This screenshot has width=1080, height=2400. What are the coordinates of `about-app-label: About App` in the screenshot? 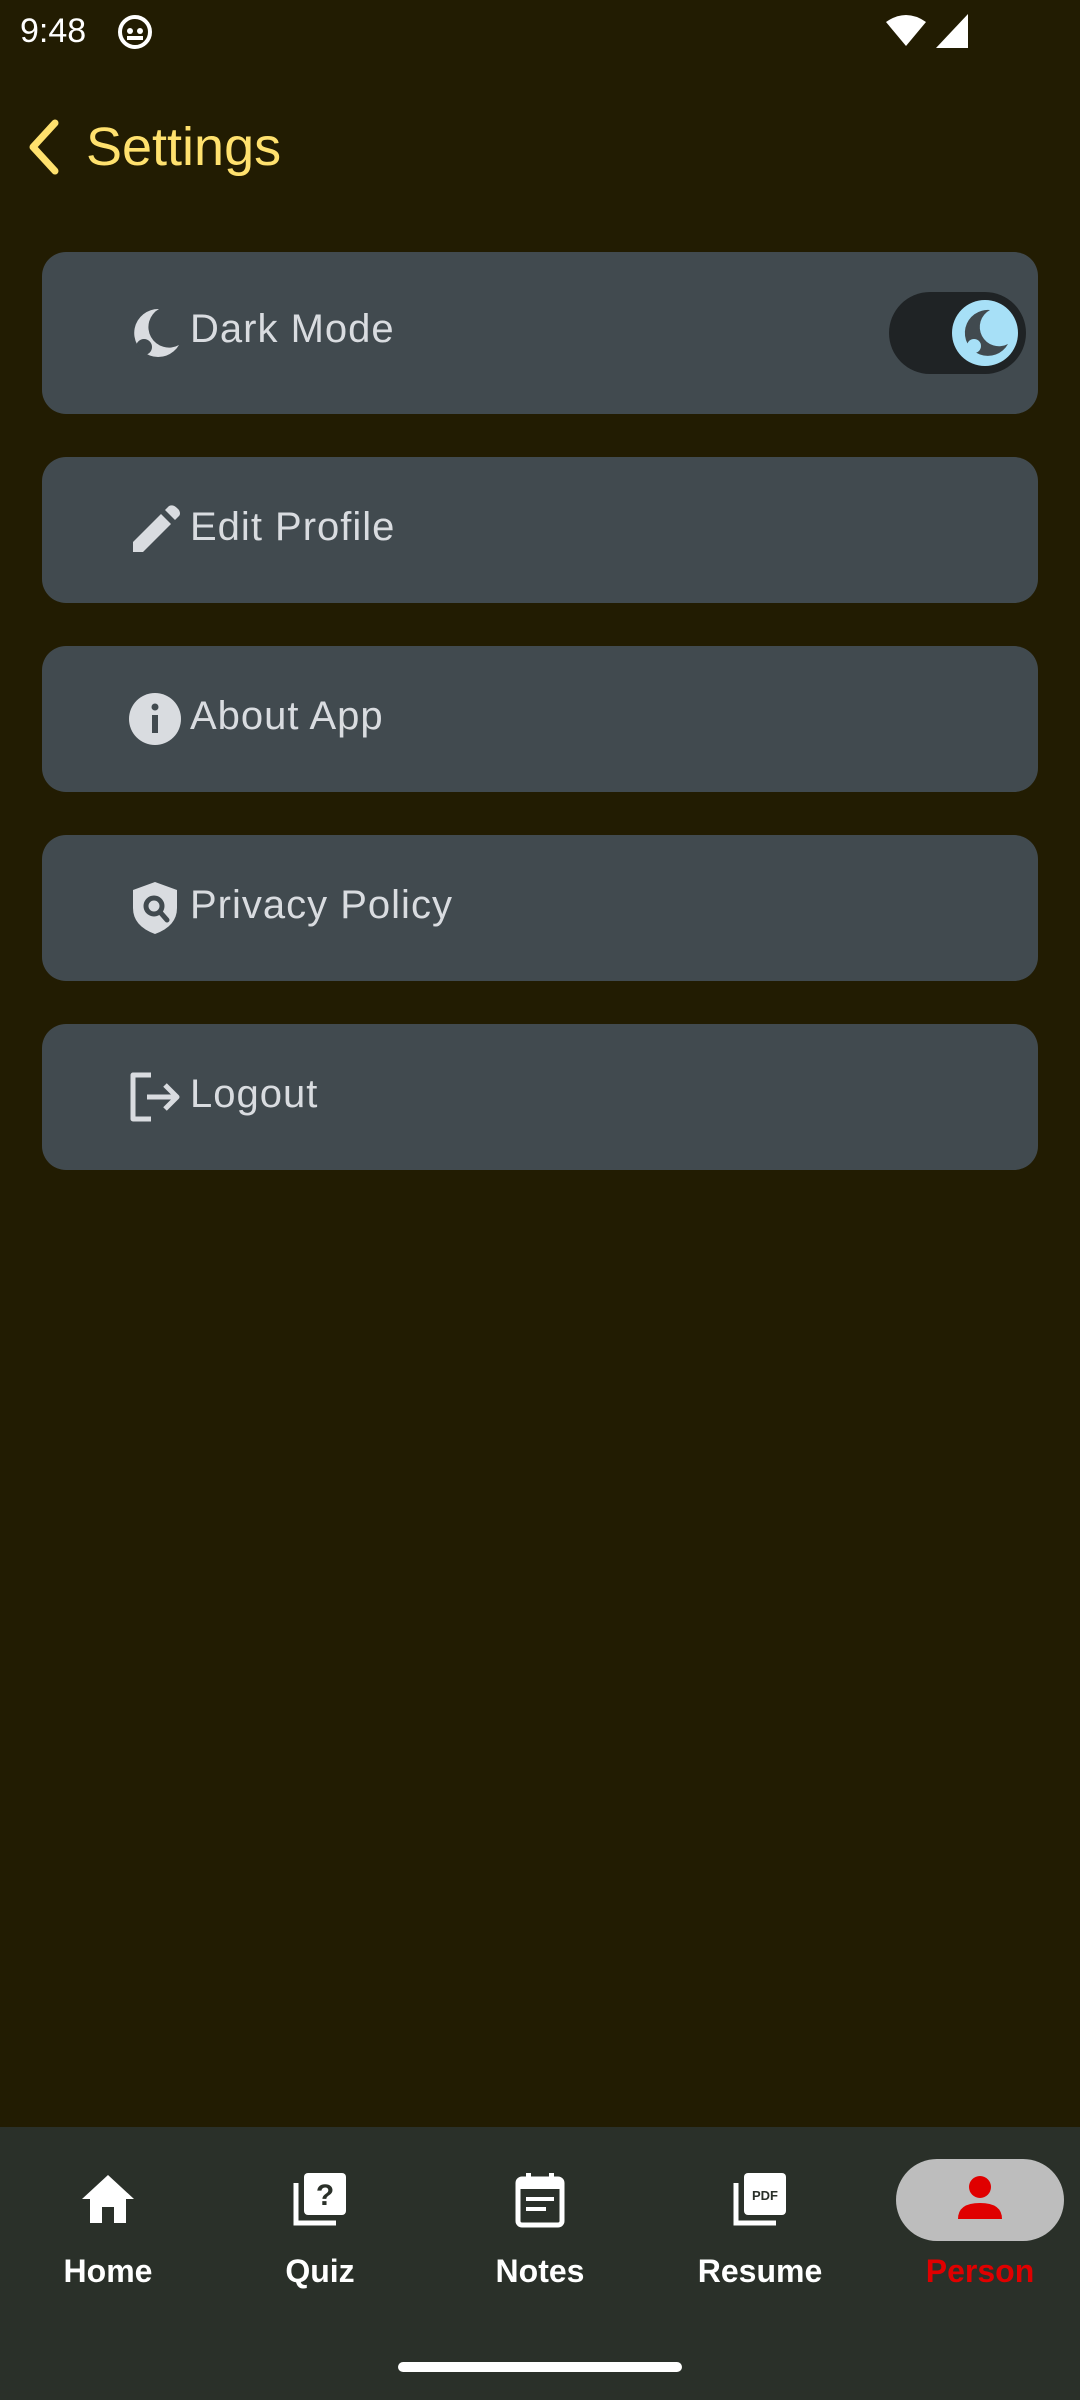 It's located at (287, 716).